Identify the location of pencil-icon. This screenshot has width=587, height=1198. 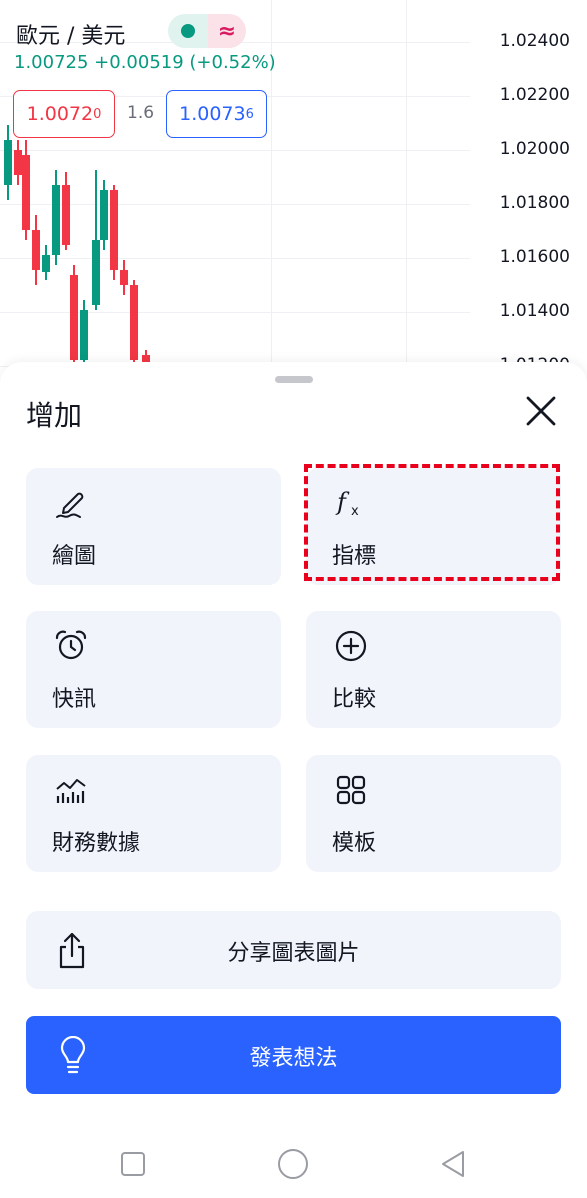
(70, 505).